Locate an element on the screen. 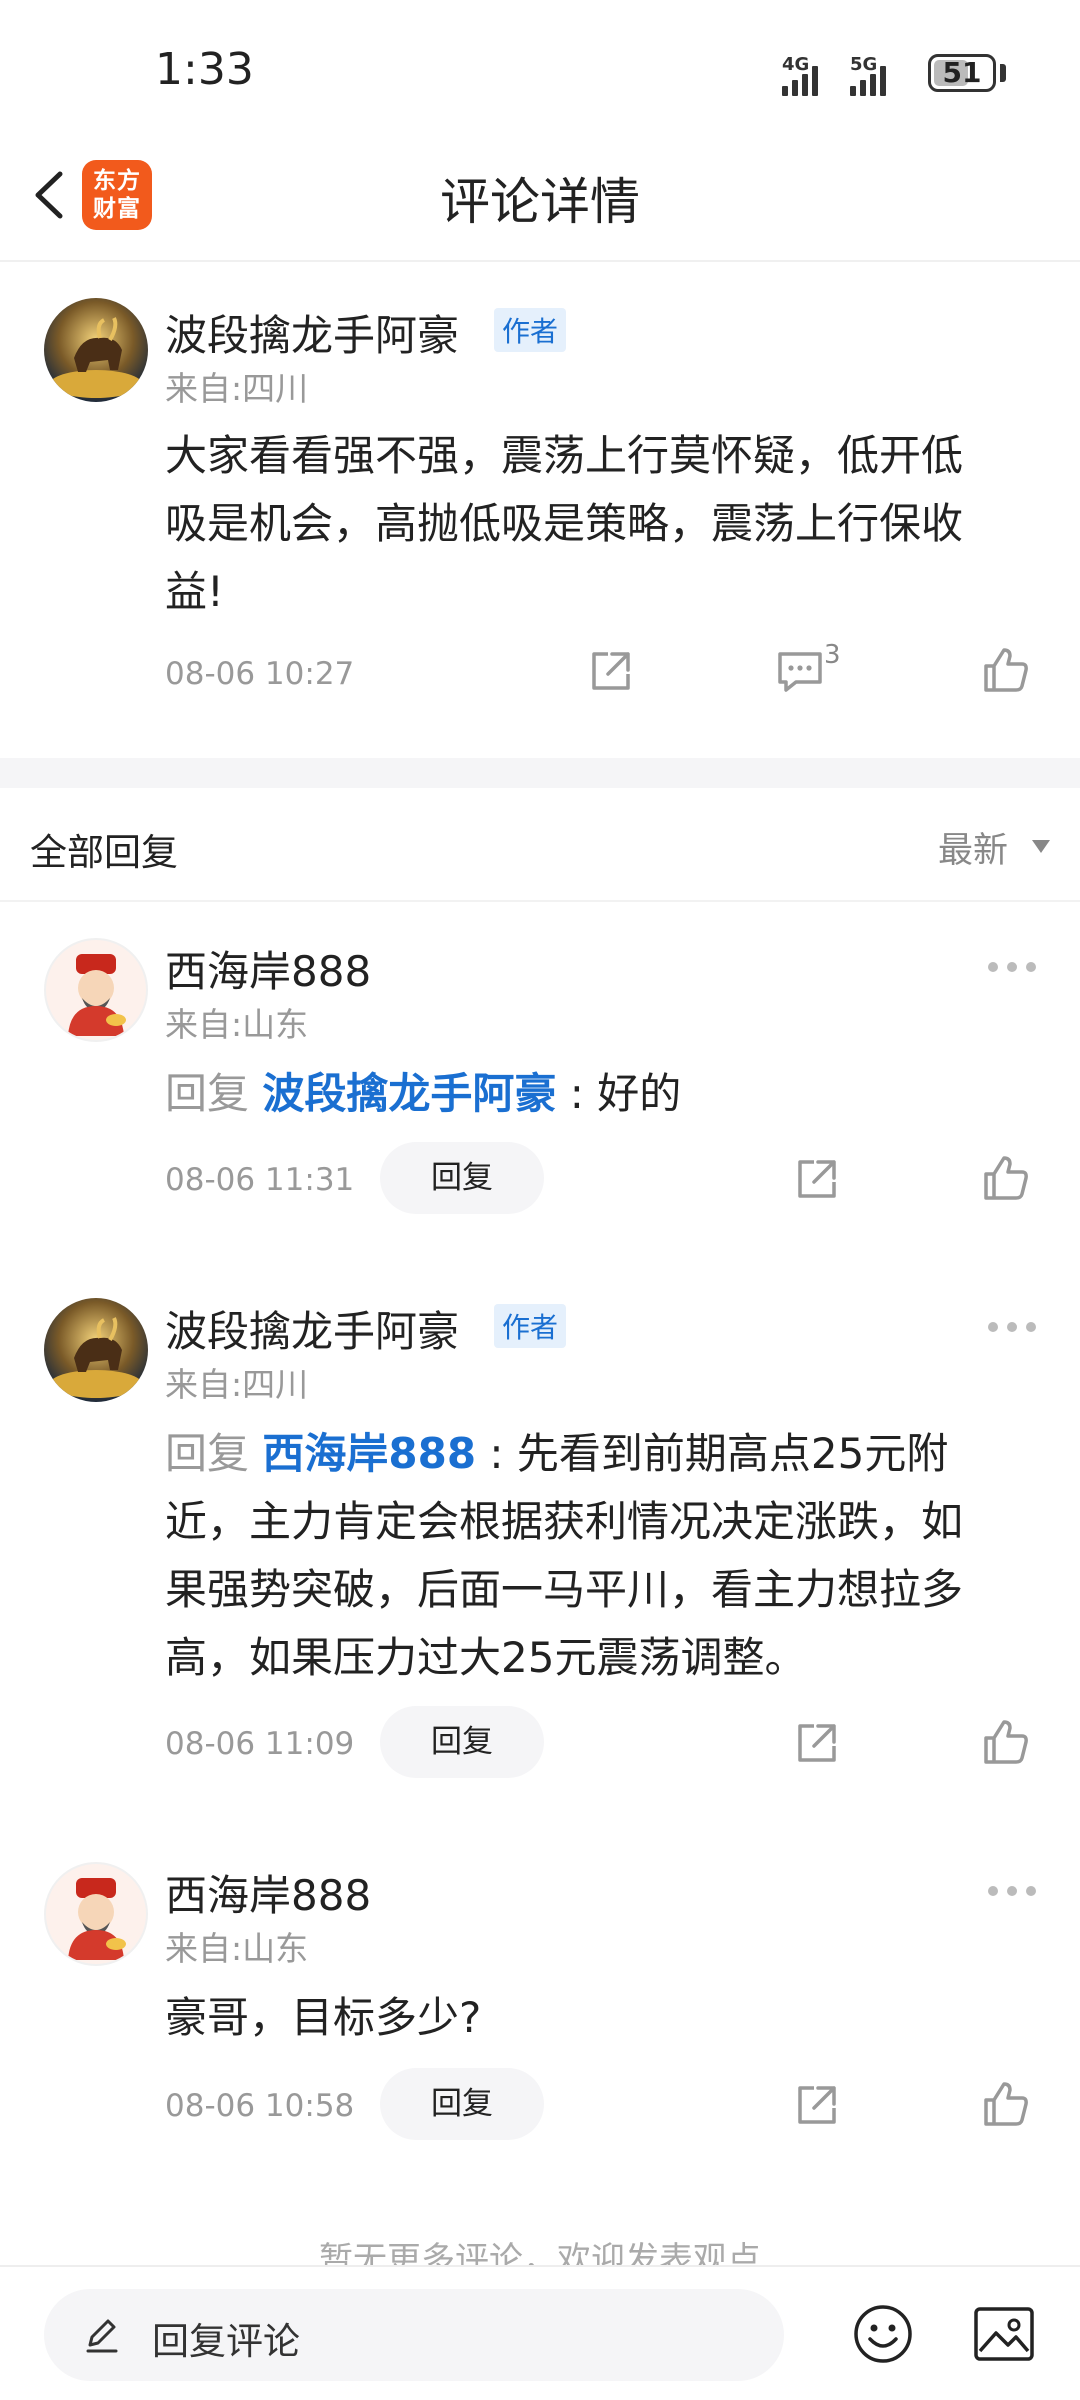 The image size is (1080, 2400). top-nav: 东方 财富 评论详情 is located at coordinates (540, 201).